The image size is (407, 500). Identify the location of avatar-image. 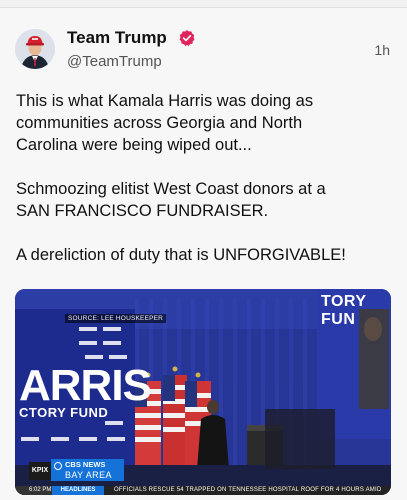
(35, 49).